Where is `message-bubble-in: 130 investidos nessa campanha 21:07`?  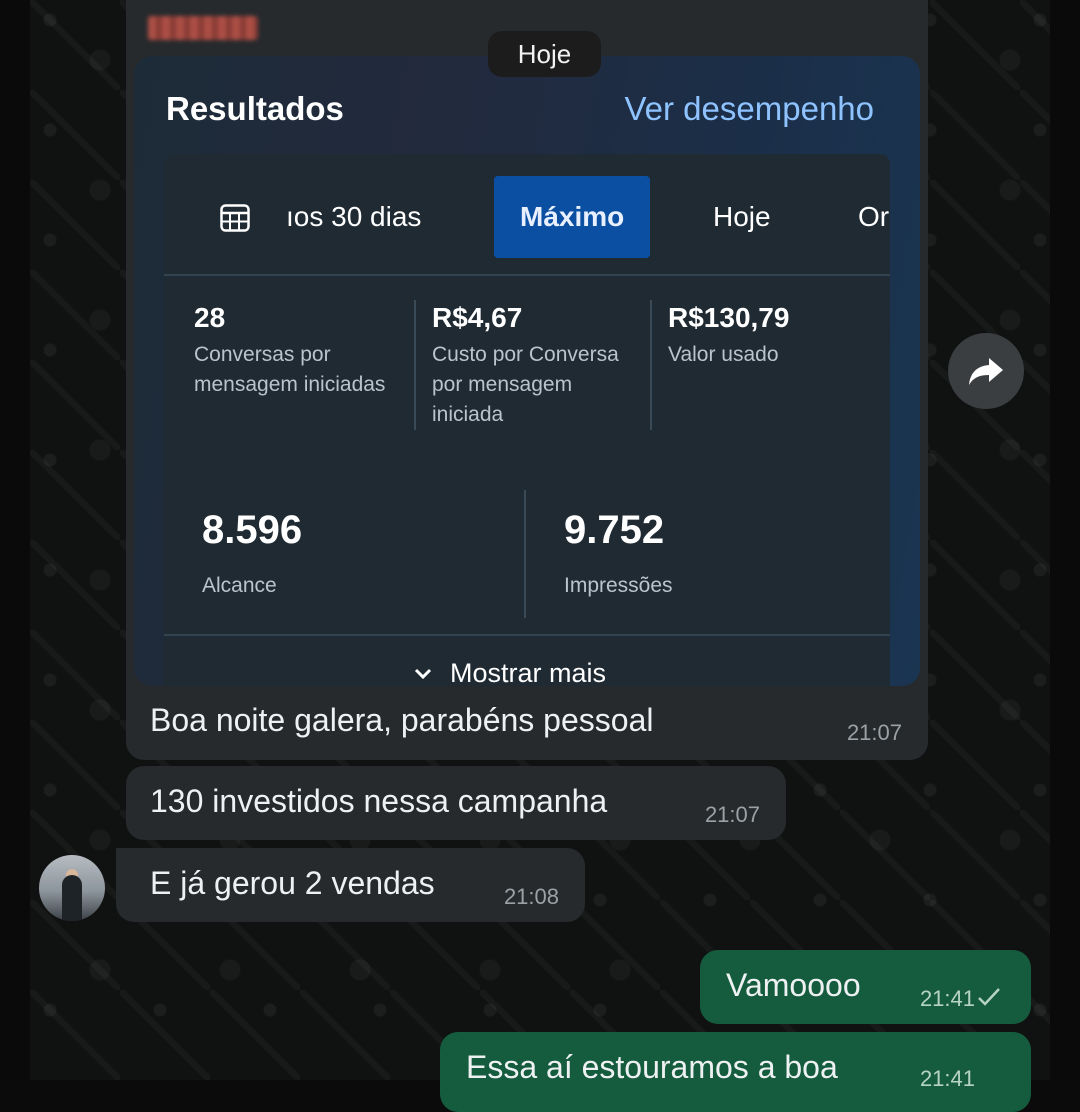 message-bubble-in: 130 investidos nessa campanha 21:07 is located at coordinates (456, 803).